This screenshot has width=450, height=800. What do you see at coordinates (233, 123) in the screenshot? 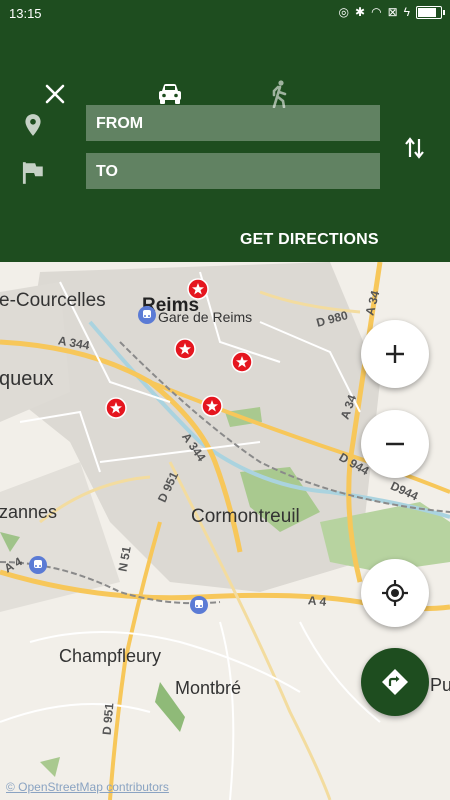
I see `from-field: FROM` at bounding box center [233, 123].